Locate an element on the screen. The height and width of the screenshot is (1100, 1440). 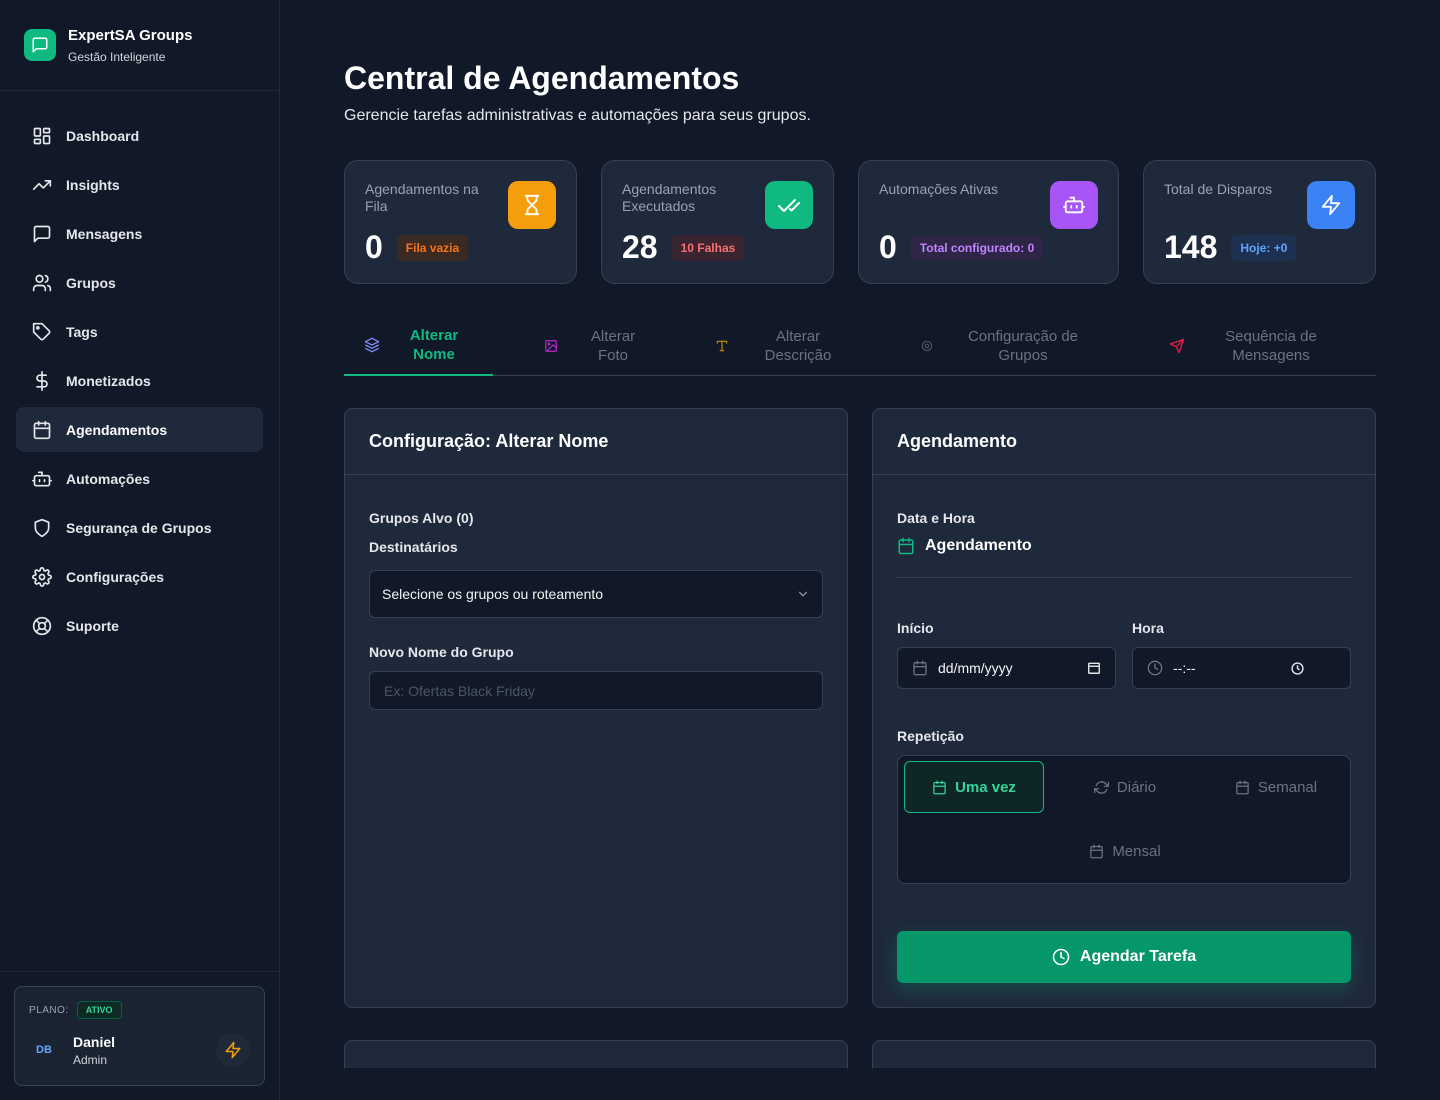
user-role: Admin is located at coordinates (90, 1059).